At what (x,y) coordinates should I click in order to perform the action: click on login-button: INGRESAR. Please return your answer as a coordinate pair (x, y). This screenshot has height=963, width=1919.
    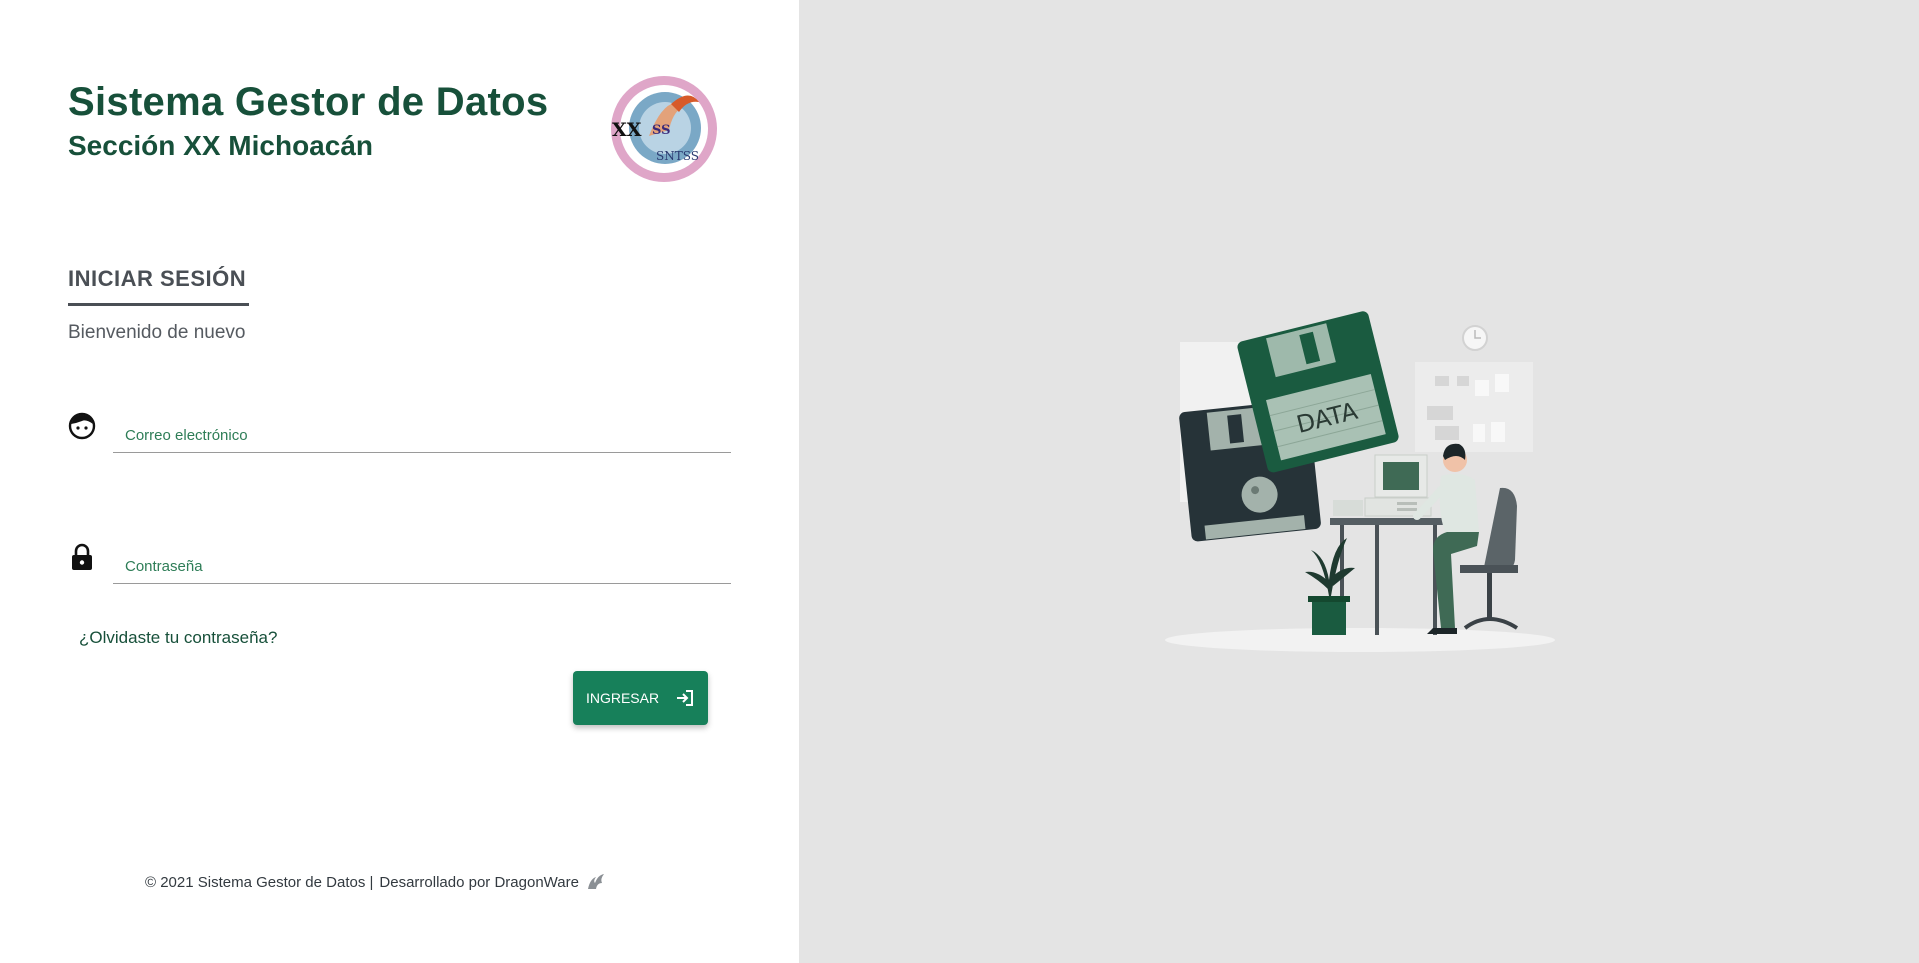
    Looking at the image, I should click on (640, 698).